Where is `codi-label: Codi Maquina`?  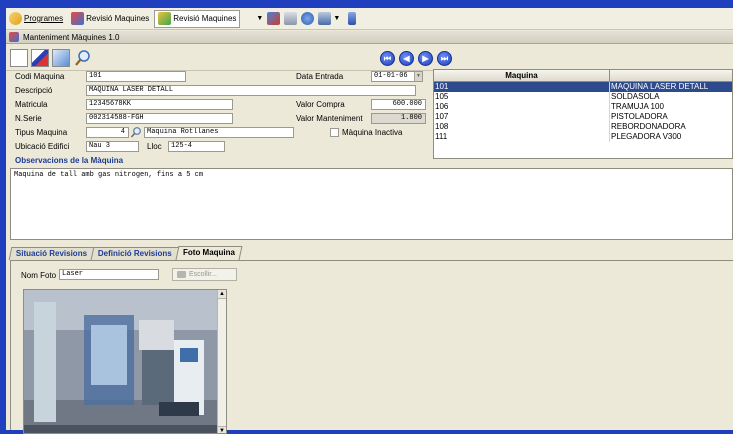
codi-label: Codi Maquina is located at coordinates (40, 76).